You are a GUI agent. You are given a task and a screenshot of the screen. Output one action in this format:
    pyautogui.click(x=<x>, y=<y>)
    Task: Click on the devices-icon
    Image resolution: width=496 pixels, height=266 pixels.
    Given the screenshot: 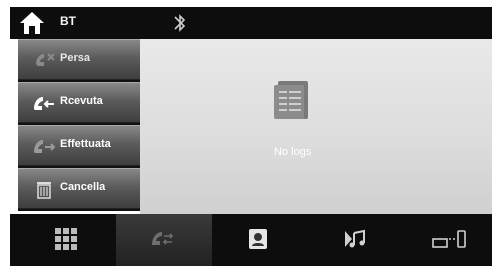 What is the action you would take?
    pyautogui.click(x=449, y=239)
    